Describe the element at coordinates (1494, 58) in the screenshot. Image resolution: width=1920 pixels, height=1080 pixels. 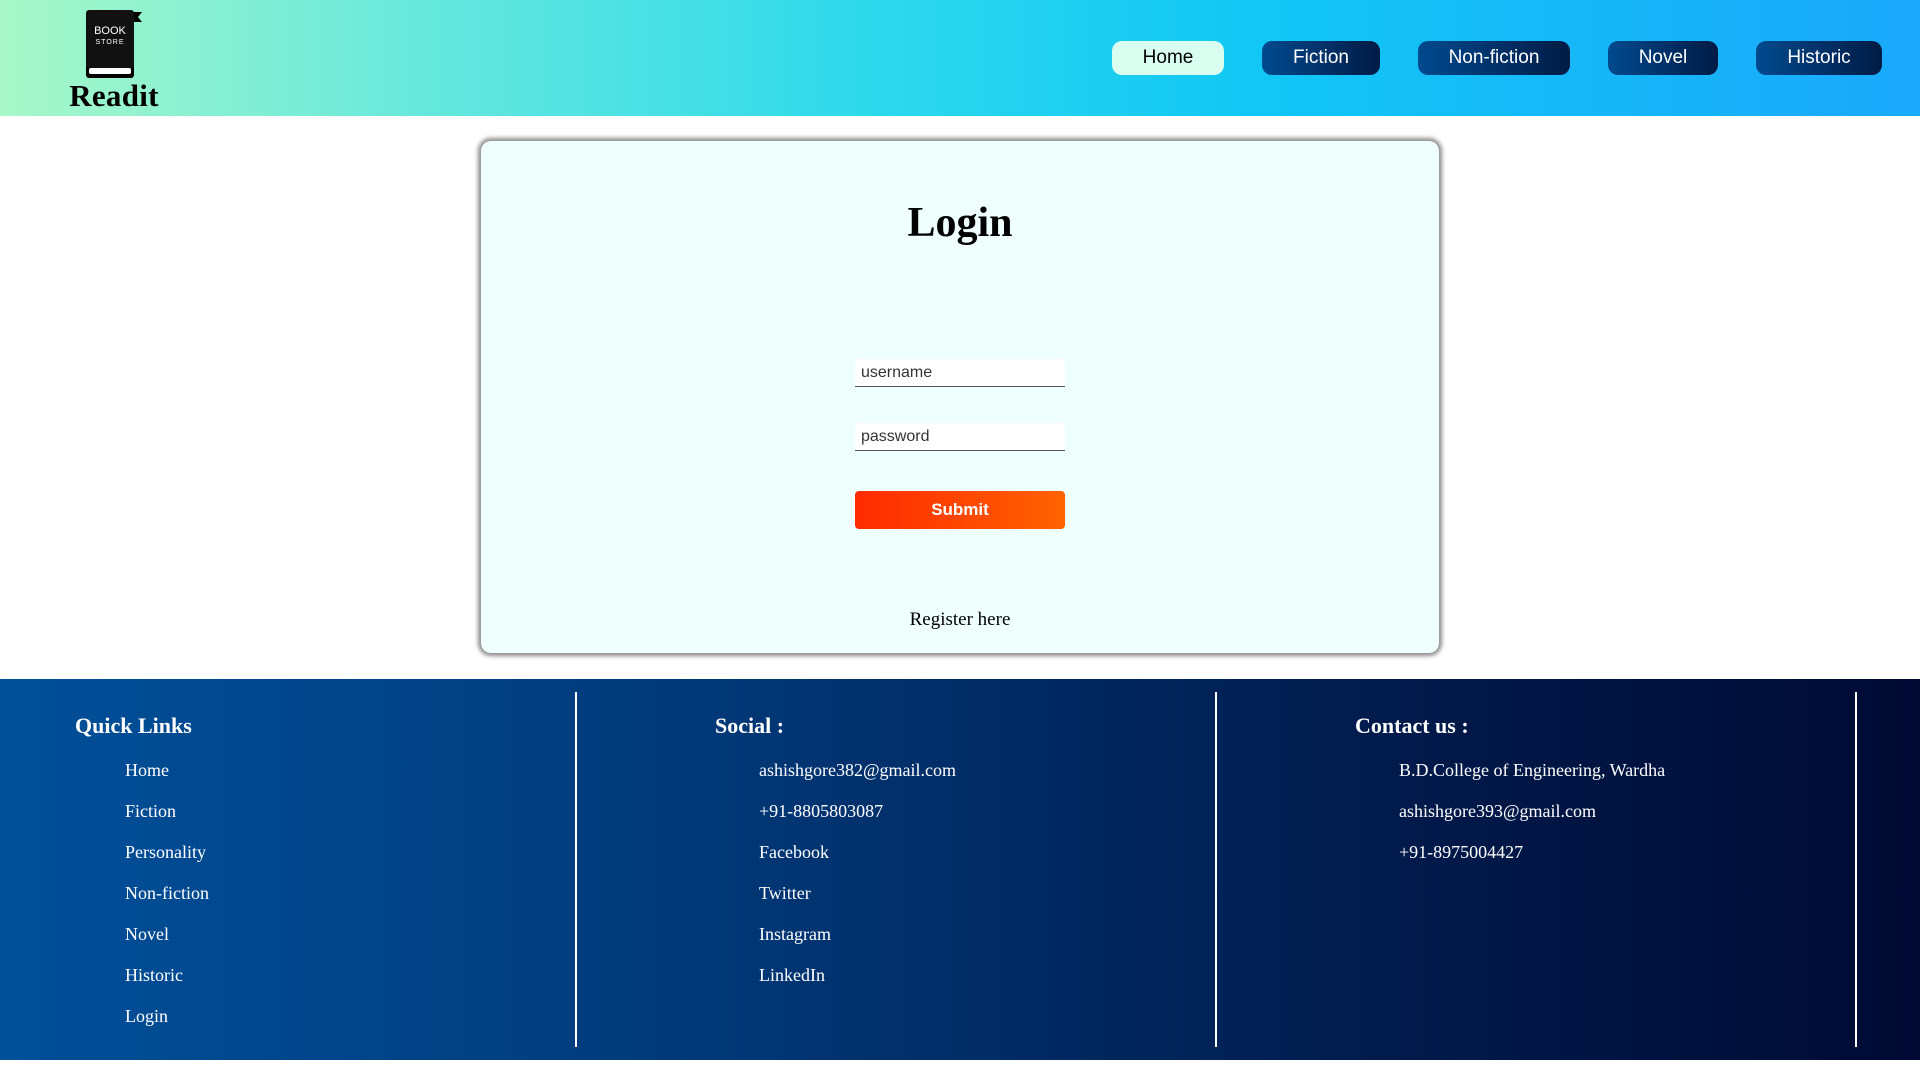
I see `nav-non-fiction: Non-fiction` at that location.